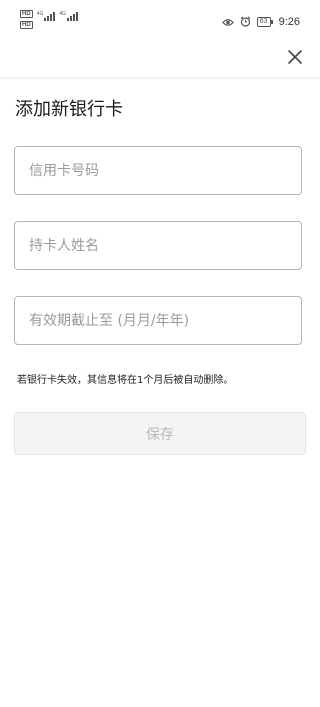  Describe the element at coordinates (289, 21) in the screenshot. I see `clock-time: 9:26` at that location.